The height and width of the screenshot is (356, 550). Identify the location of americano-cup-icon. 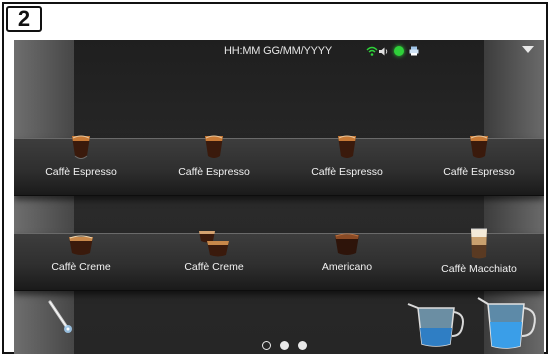
(347, 244).